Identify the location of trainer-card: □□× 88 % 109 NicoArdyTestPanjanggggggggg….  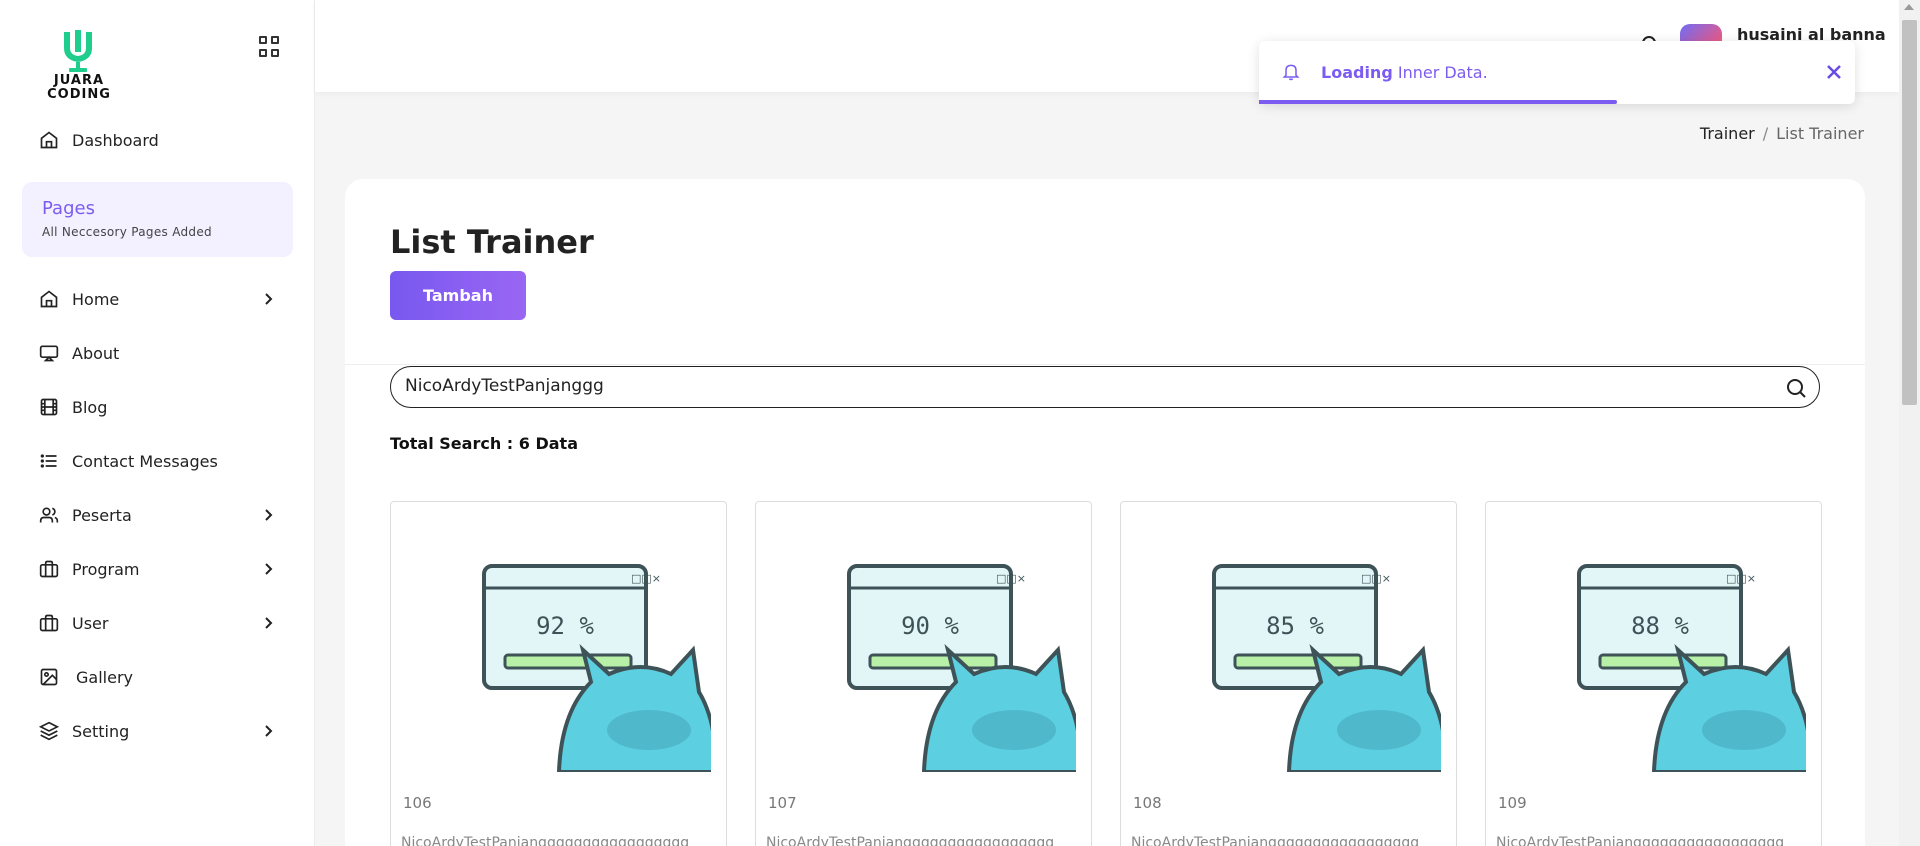
(1653, 673).